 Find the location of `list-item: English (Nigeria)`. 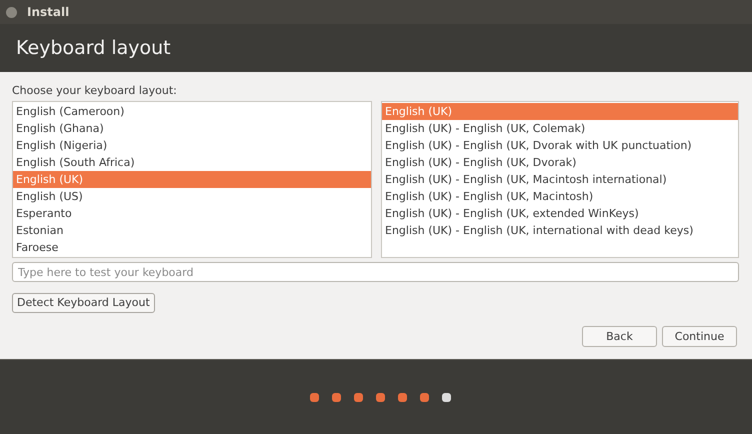

list-item: English (Nigeria) is located at coordinates (192, 145).